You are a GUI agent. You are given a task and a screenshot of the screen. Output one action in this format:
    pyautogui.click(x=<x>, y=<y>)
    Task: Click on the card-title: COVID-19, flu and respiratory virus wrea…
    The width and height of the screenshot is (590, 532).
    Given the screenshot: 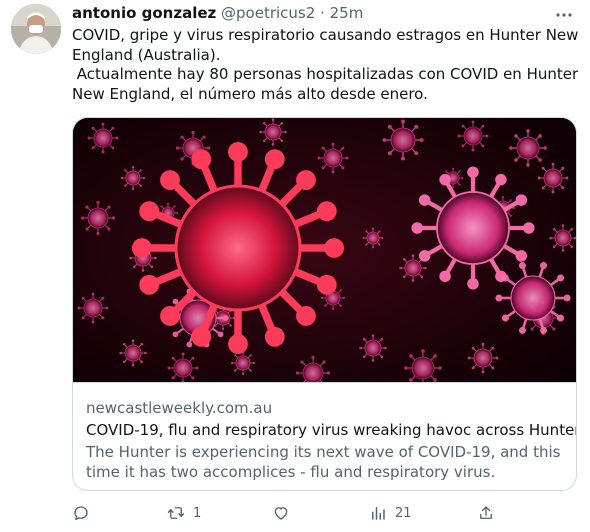 What is the action you would take?
    pyautogui.click(x=331, y=430)
    